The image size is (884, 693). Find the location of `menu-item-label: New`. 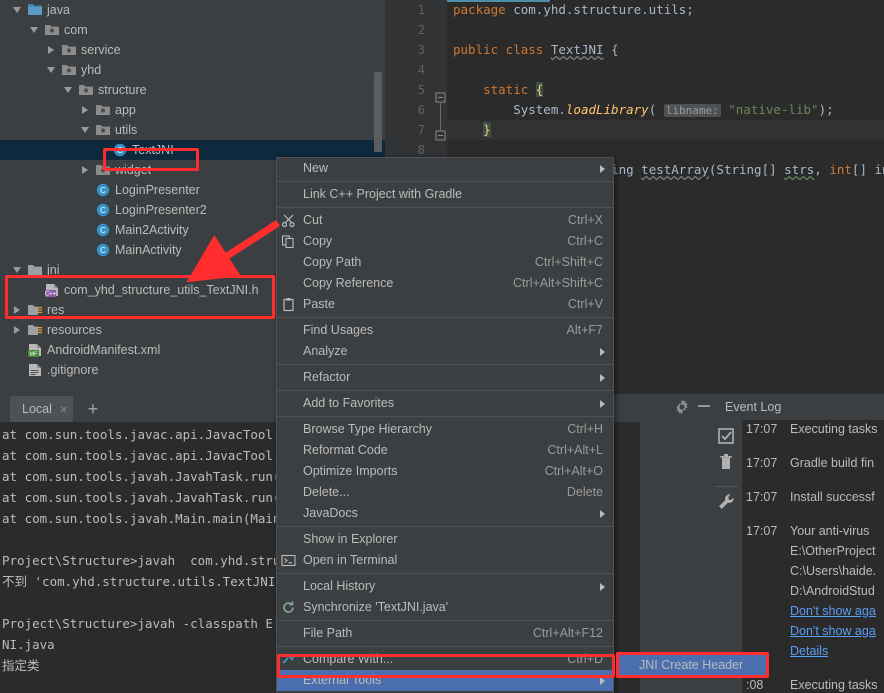

menu-item-label: New is located at coordinates (316, 168).